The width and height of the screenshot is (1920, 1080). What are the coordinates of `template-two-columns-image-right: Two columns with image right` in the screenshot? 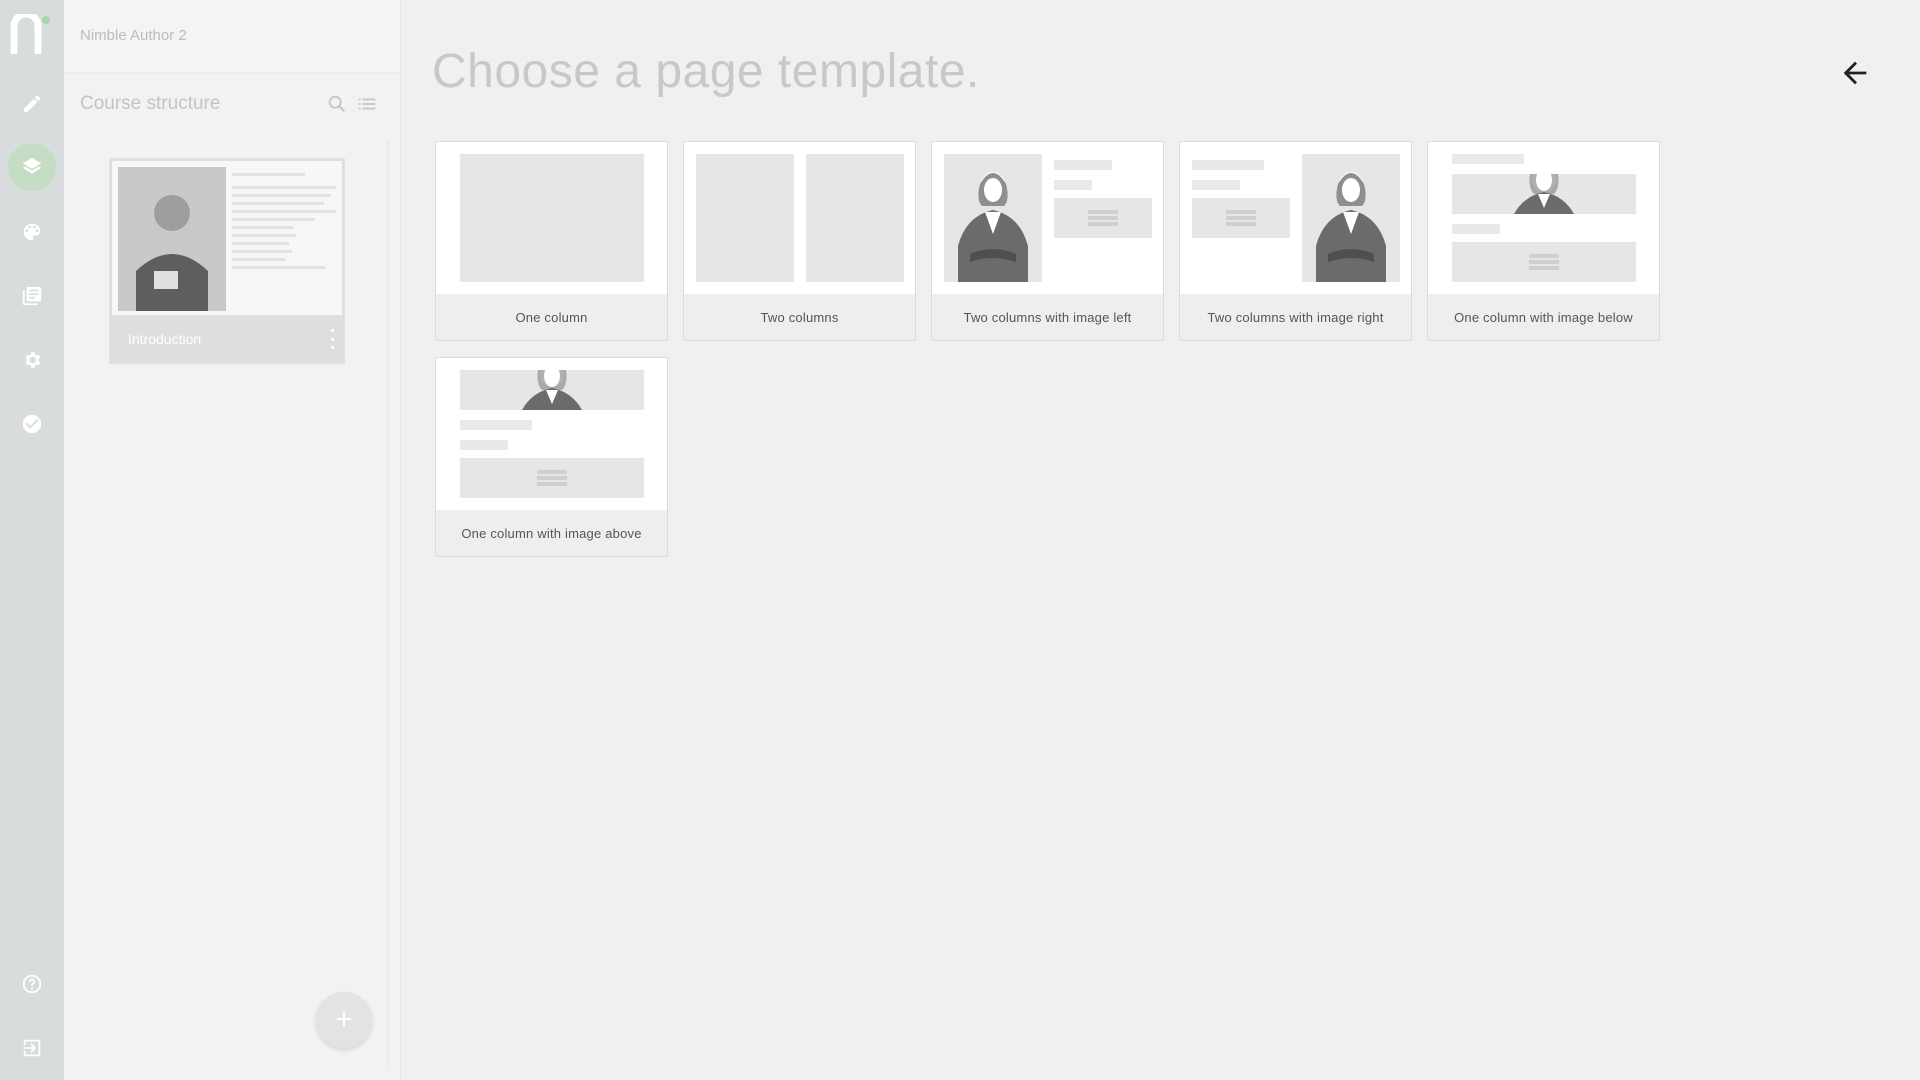 It's located at (1295, 241).